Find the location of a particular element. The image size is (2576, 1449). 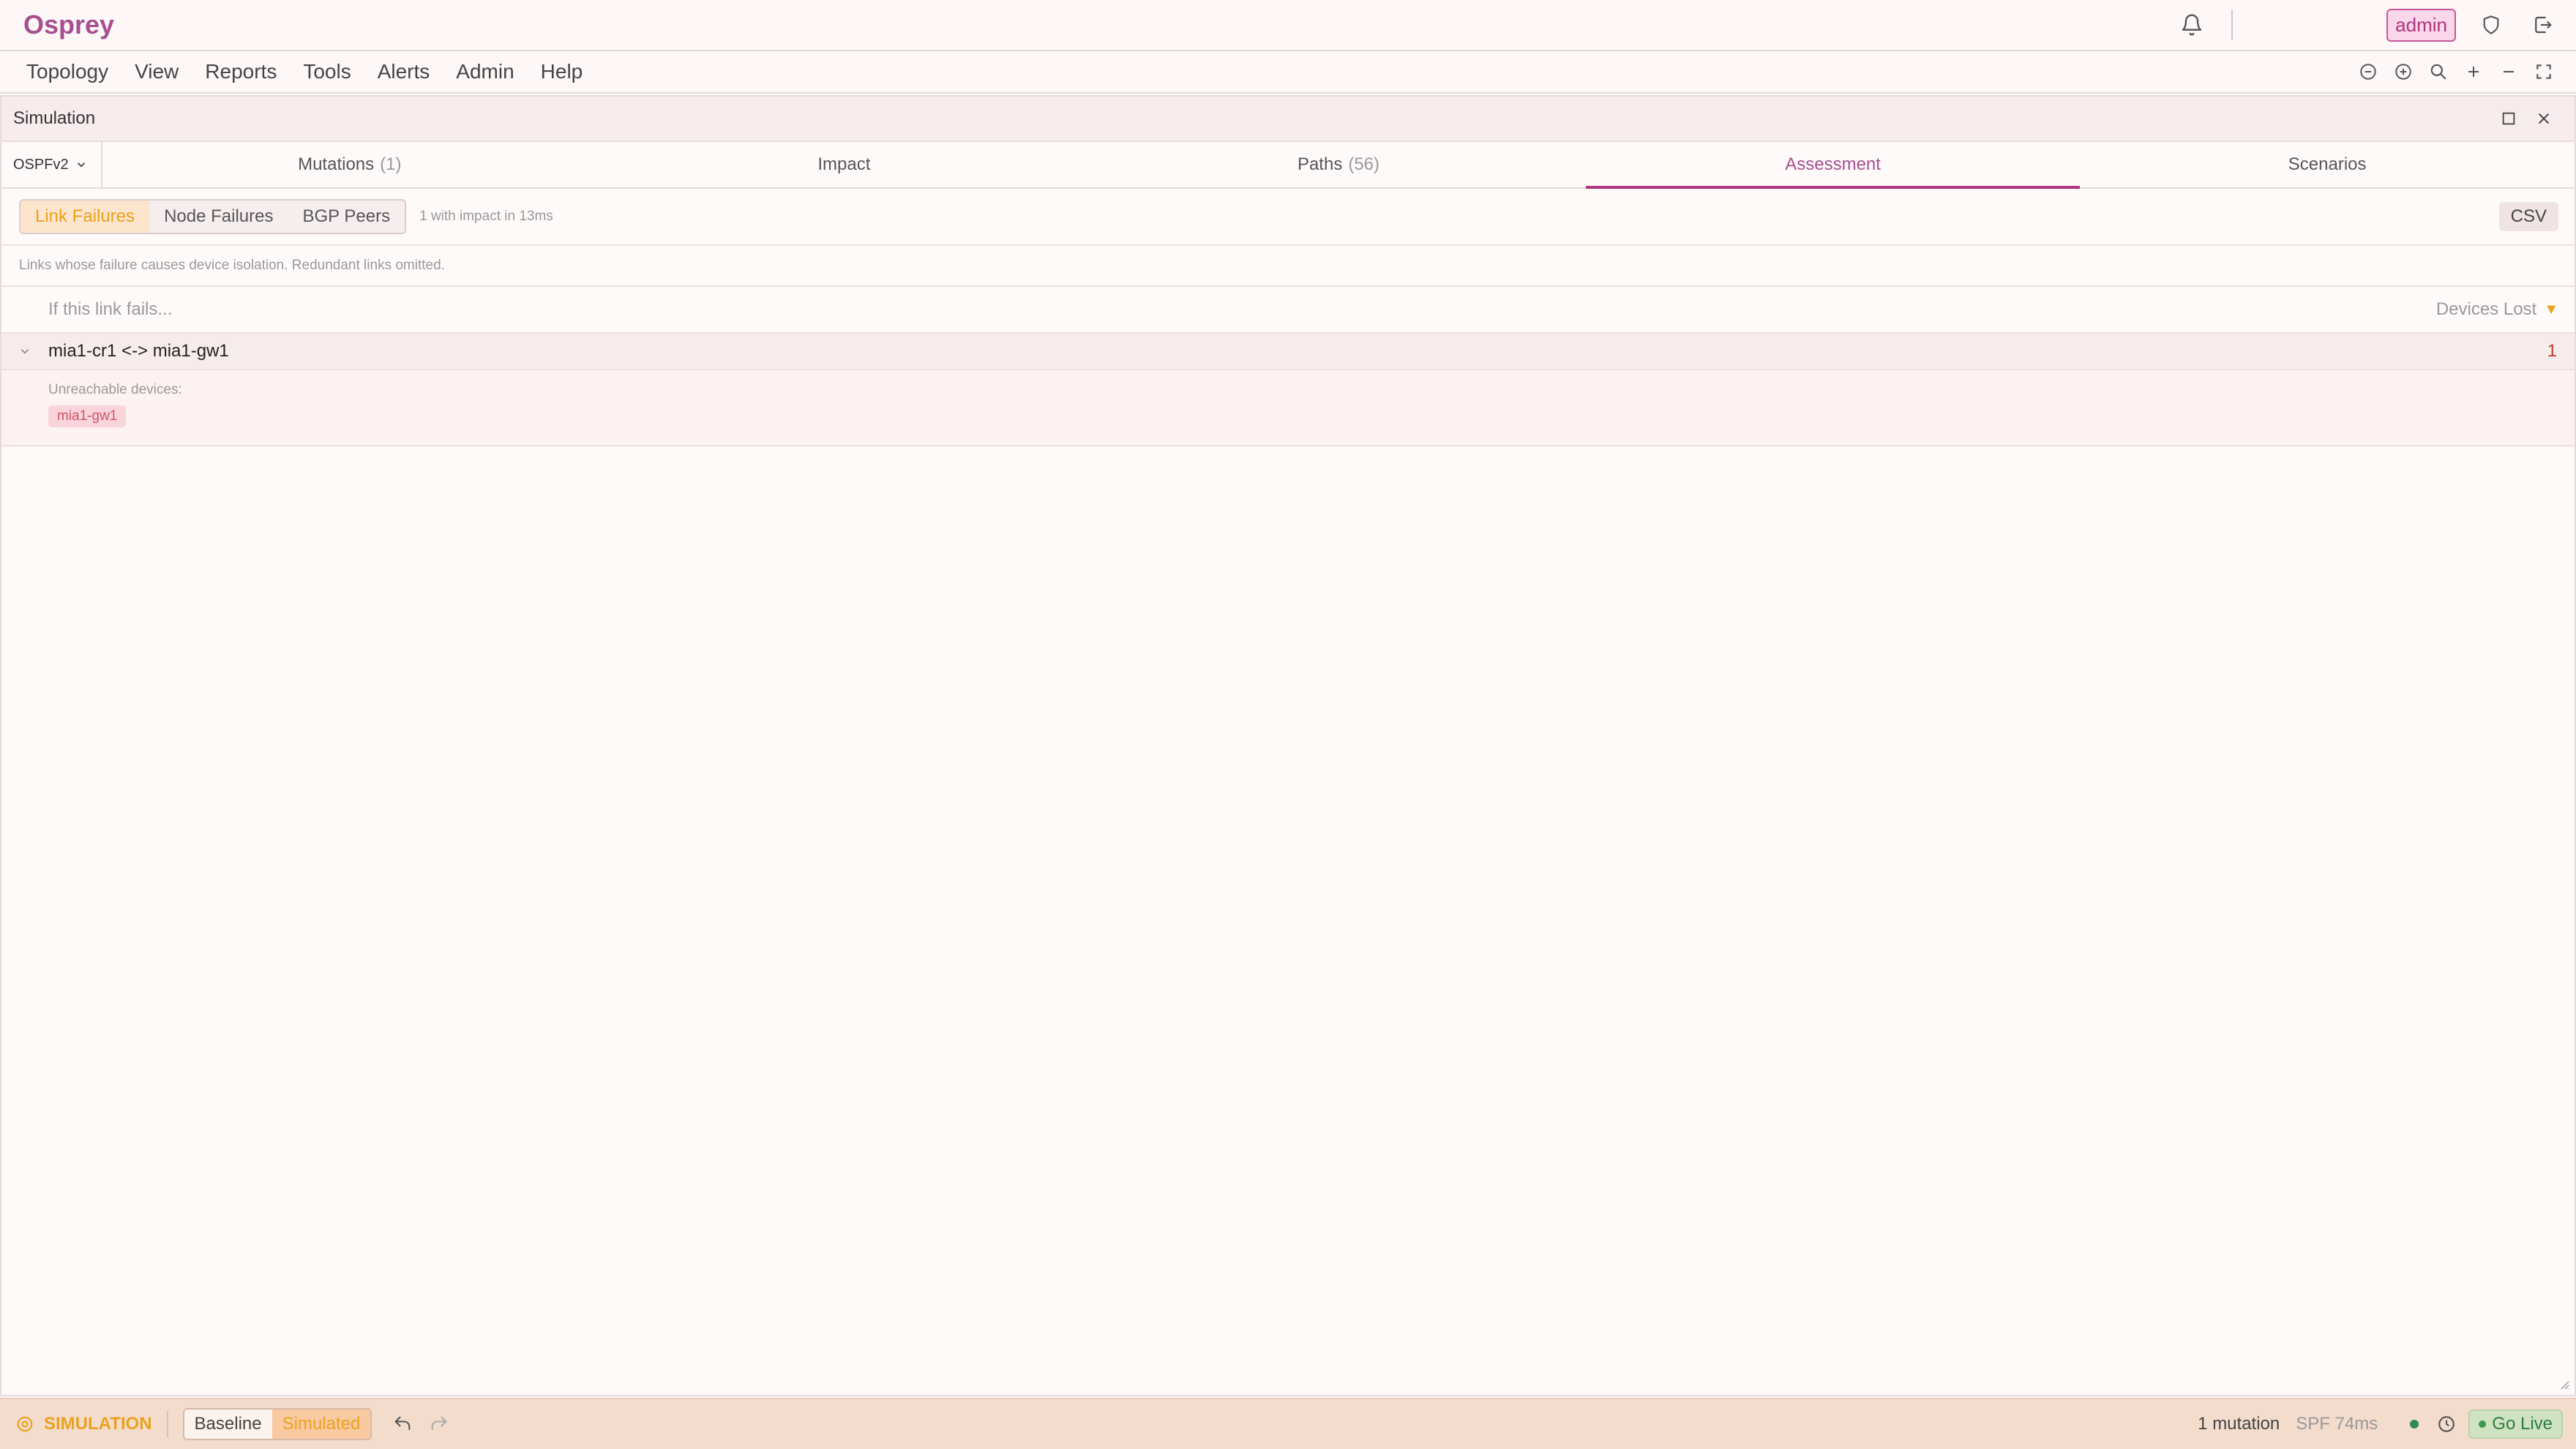

mutation-count: 1 mutation is located at coordinates (2239, 1424).